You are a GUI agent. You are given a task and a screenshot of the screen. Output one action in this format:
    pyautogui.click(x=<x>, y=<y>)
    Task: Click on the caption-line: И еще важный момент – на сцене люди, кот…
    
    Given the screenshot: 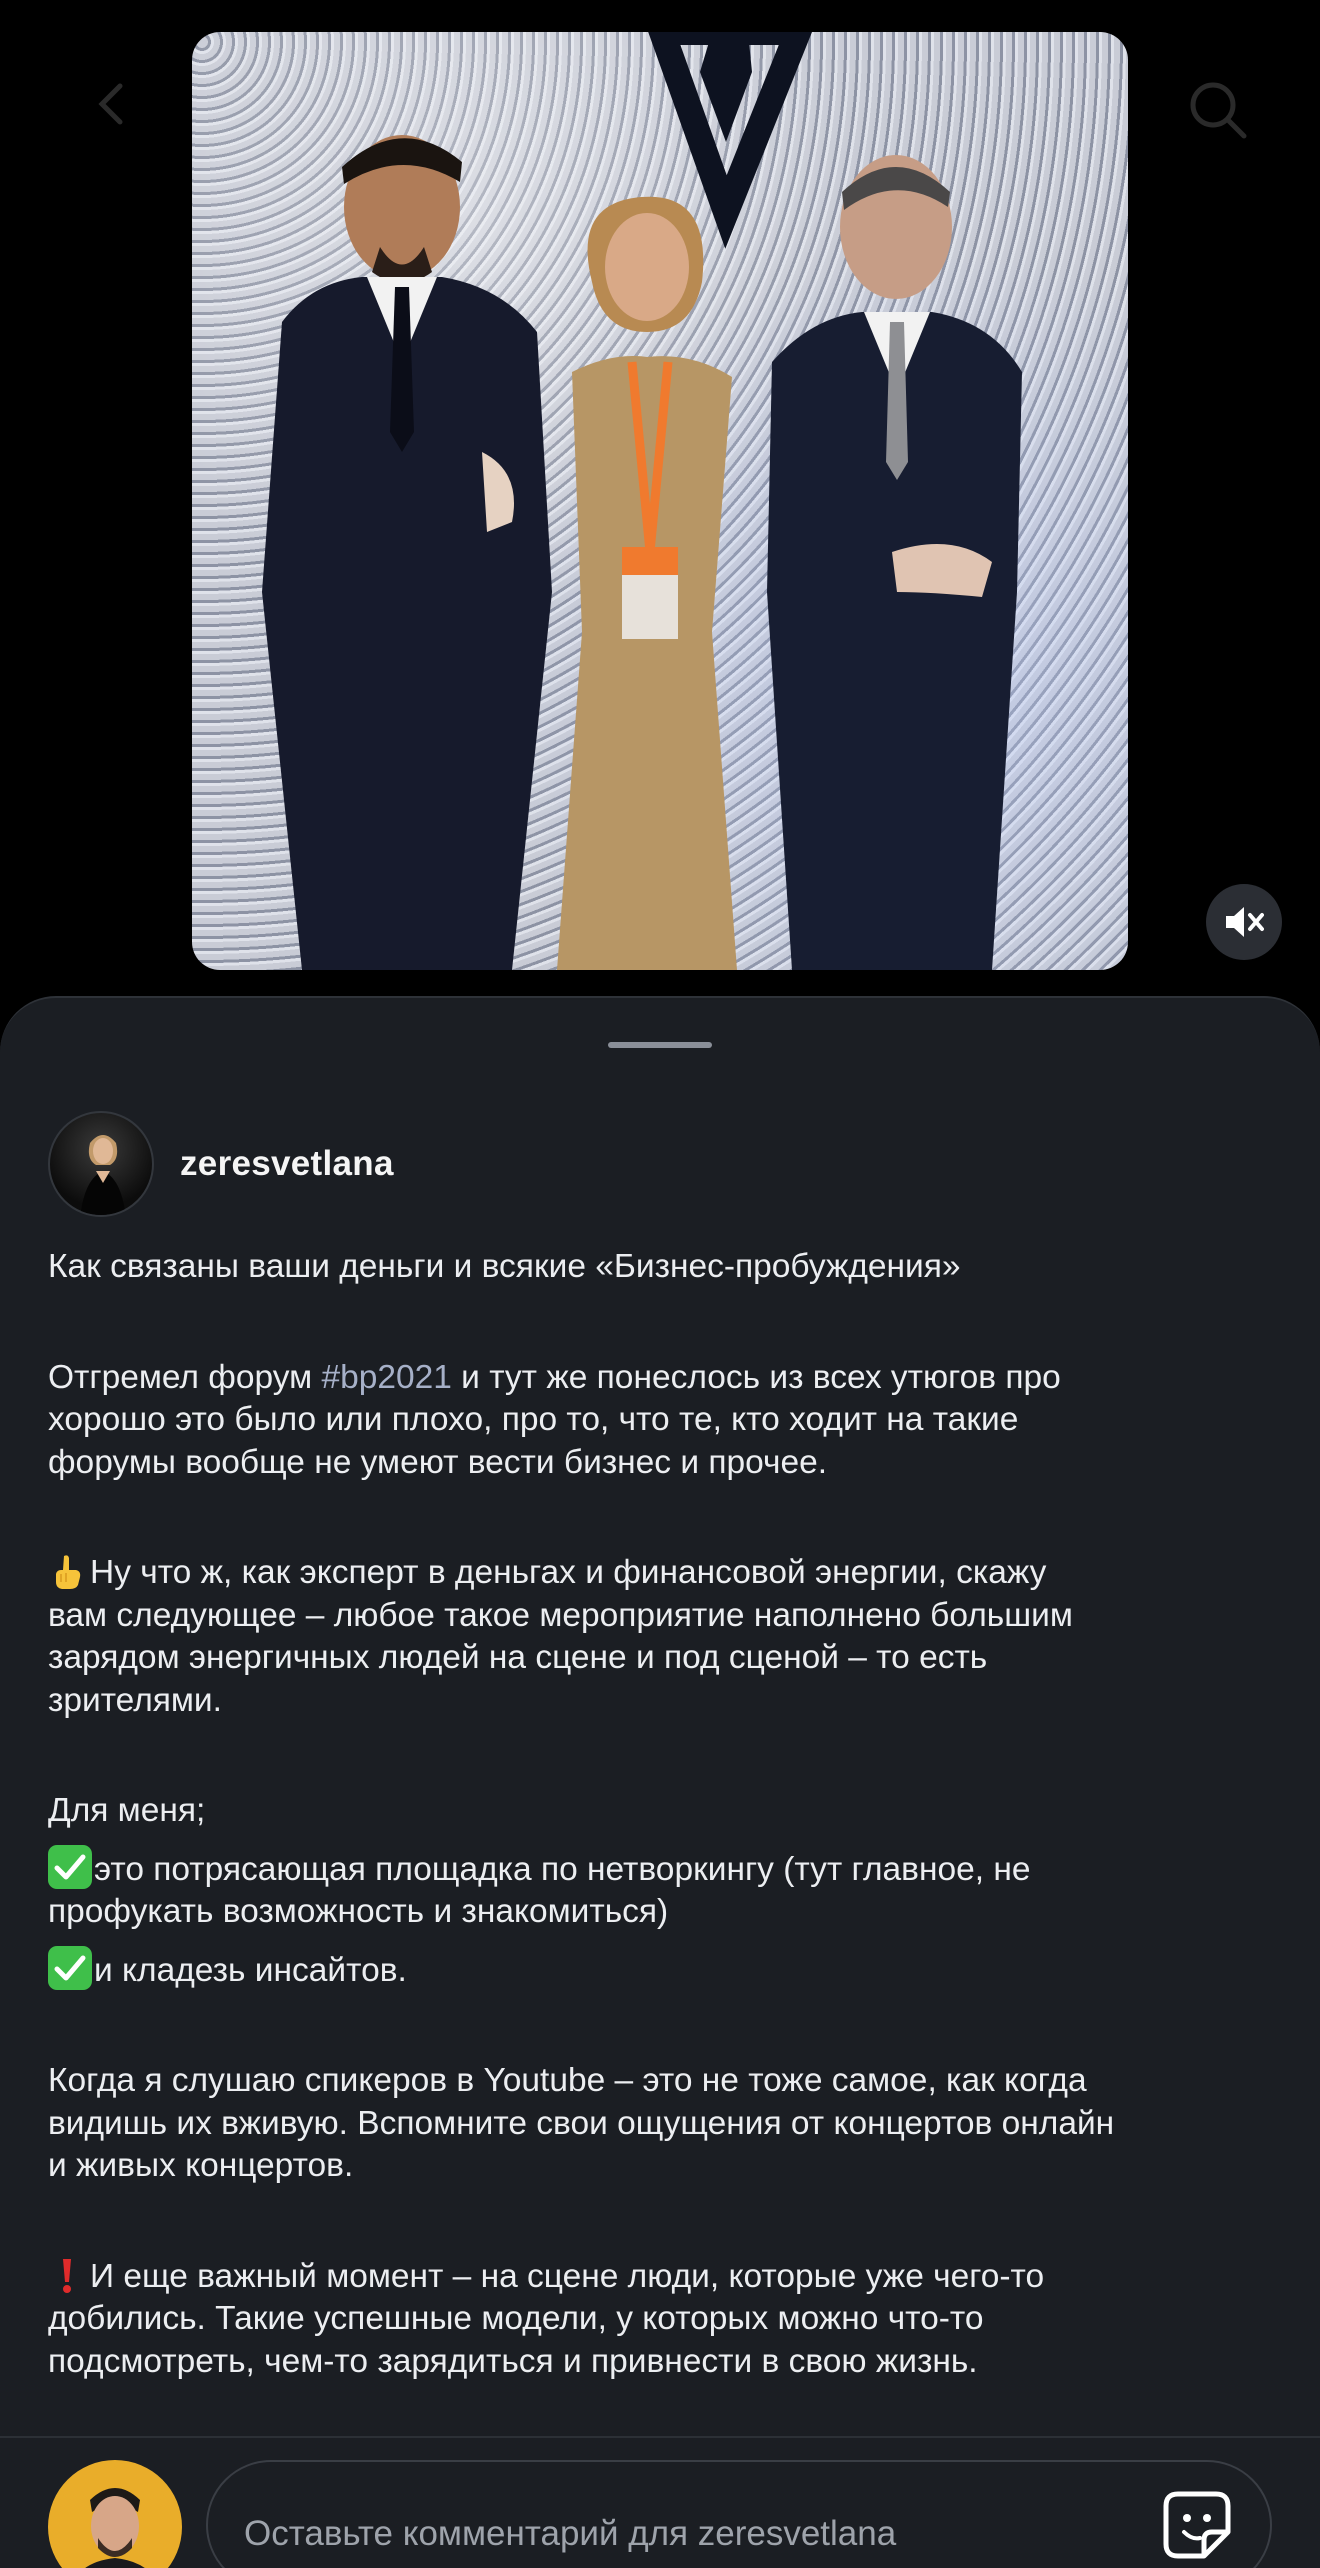 What is the action you would take?
    pyautogui.click(x=663, y=2277)
    